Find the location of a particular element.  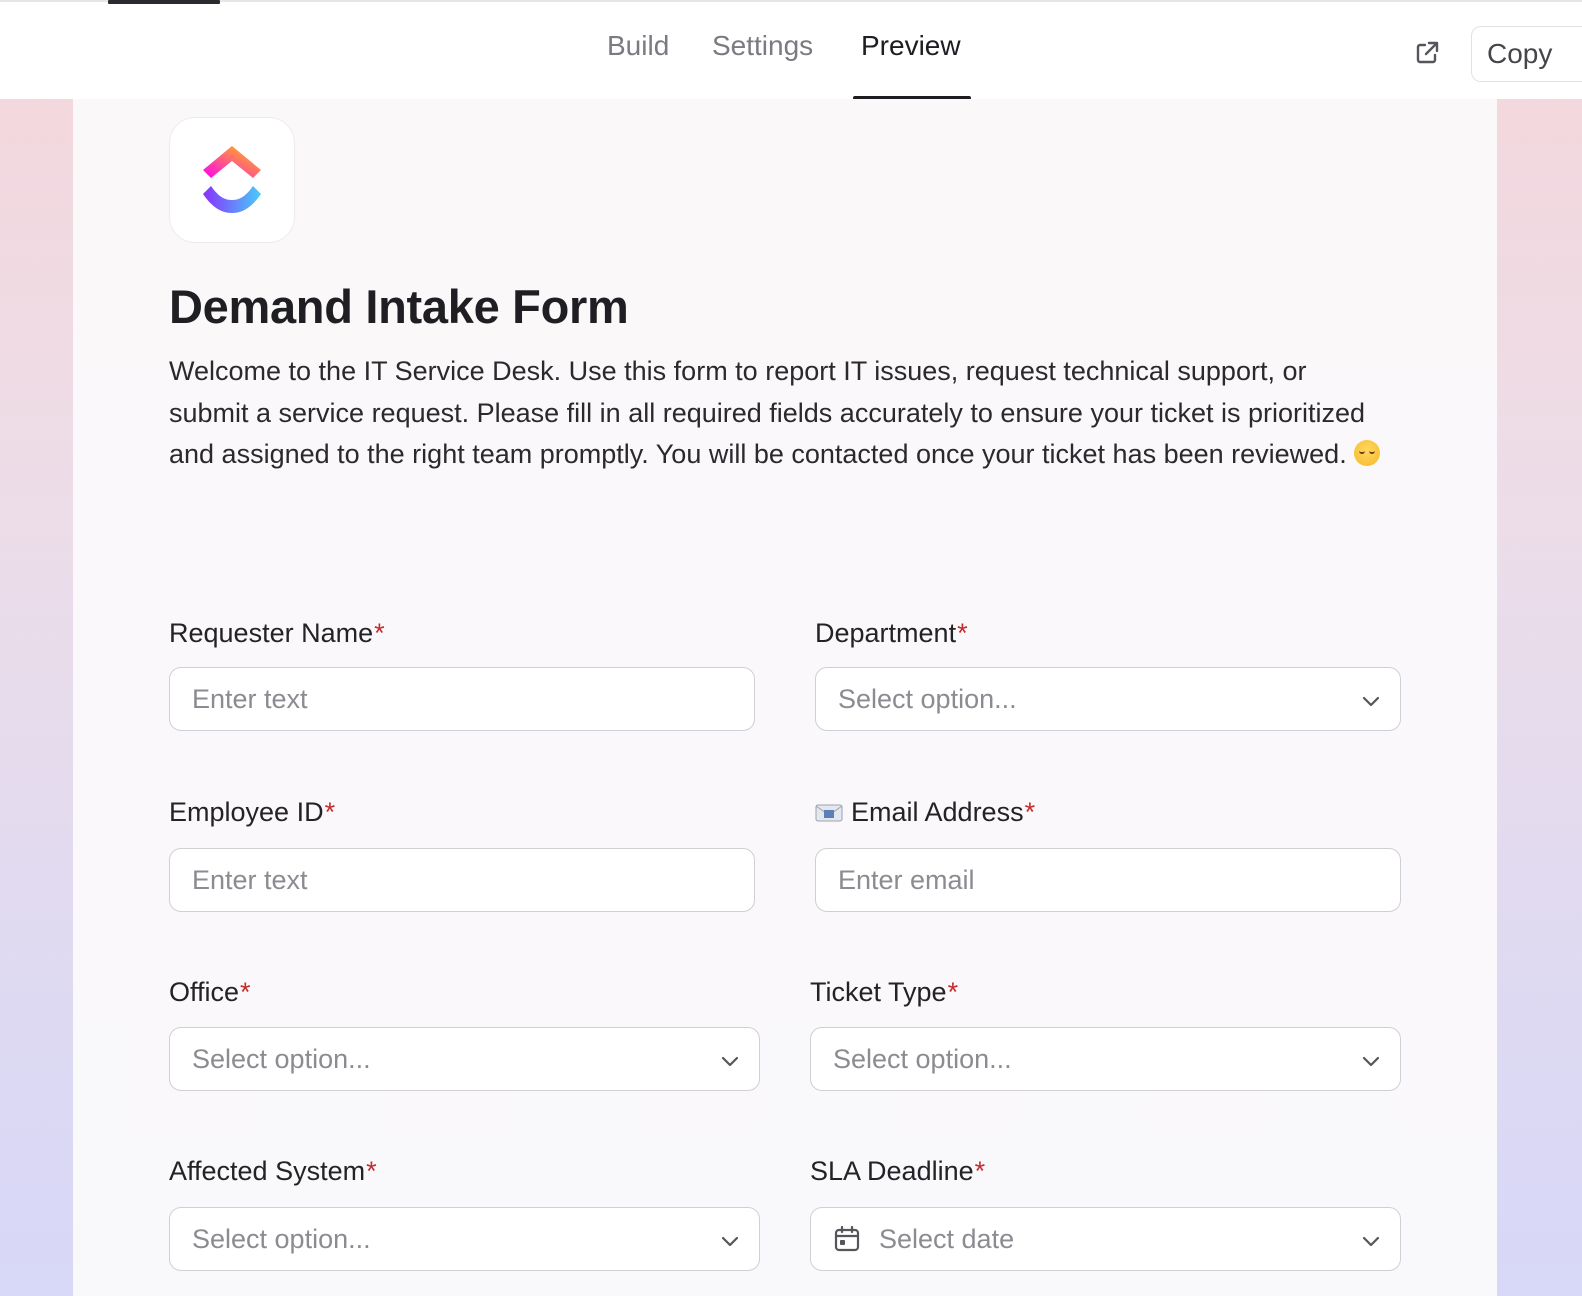

top-header: Build Settings Preview Copy is located at coordinates (791, 50).